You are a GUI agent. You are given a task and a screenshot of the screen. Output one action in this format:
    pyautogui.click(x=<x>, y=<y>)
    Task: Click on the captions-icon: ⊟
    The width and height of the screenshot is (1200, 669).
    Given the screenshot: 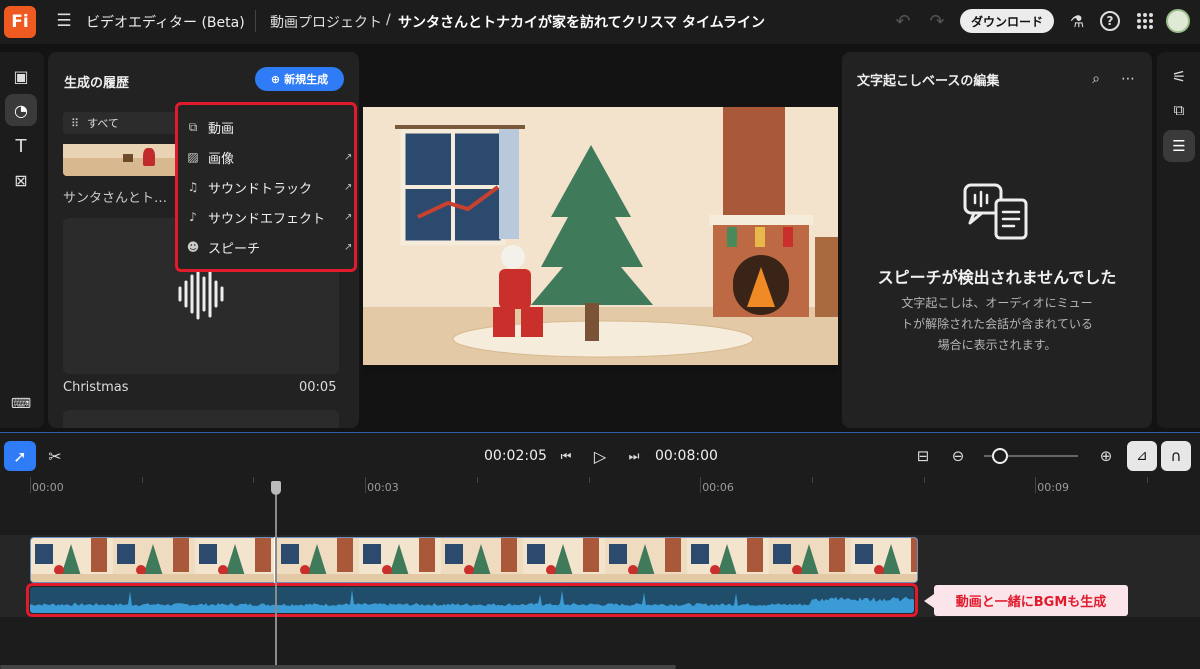 What is the action you would take?
    pyautogui.click(x=923, y=456)
    